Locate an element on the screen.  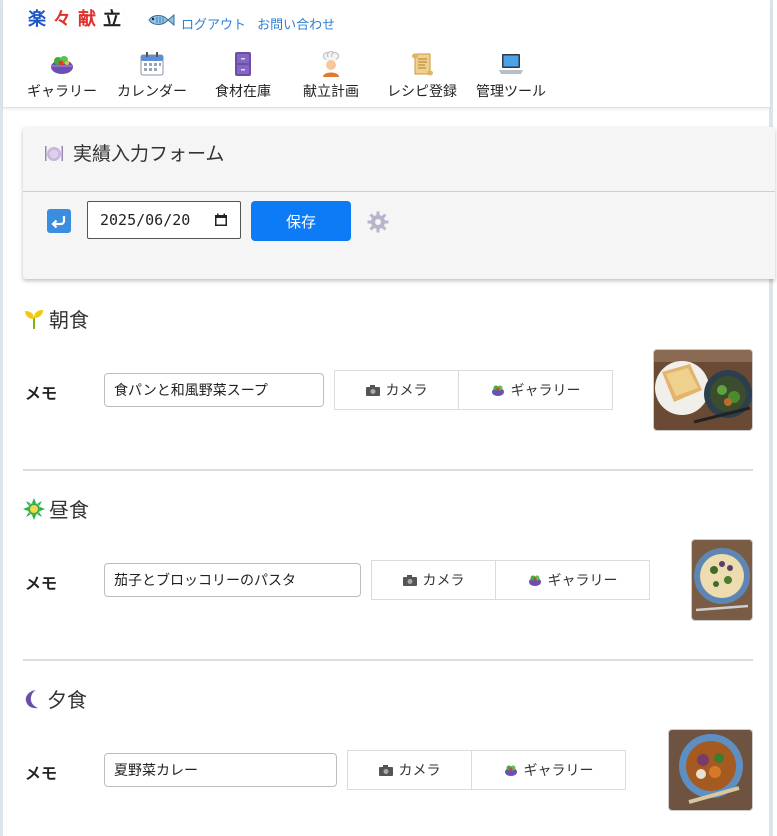
form-header: 実績入力フォーム is located at coordinates (133, 152).